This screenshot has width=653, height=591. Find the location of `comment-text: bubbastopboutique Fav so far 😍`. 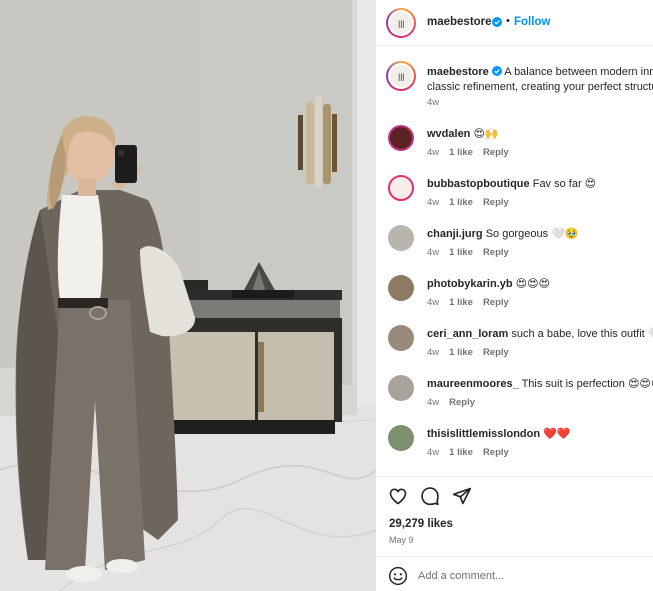

comment-text: bubbastopboutique Fav so far 😍 is located at coordinates (511, 184).